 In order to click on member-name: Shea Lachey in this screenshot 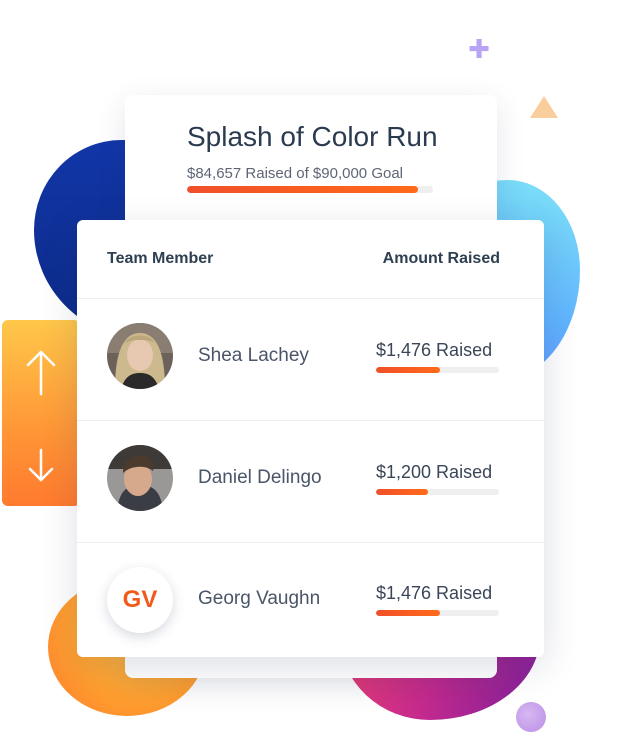, I will do `click(253, 355)`.